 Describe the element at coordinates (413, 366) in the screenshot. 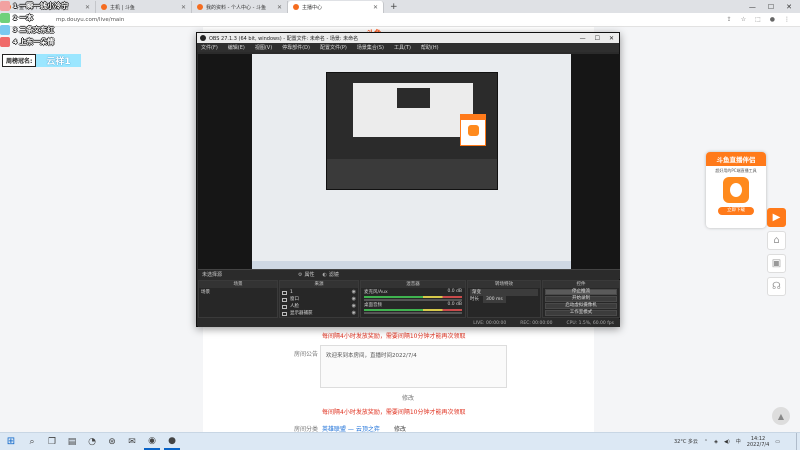

I see `announcement-input: 欢迎来到本房间，直播时间2022/7/4` at that location.